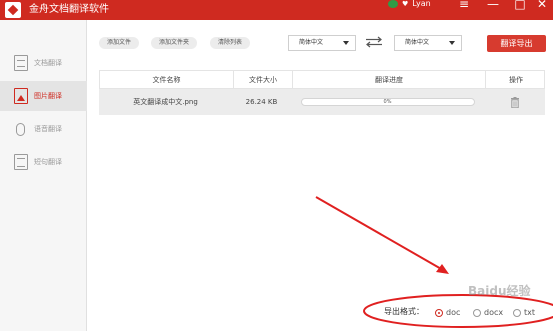 Image resolution: width=553 pixels, height=331 pixels. Describe the element at coordinates (261, 102) in the screenshot. I see `file-size: 26.24 KB` at that location.